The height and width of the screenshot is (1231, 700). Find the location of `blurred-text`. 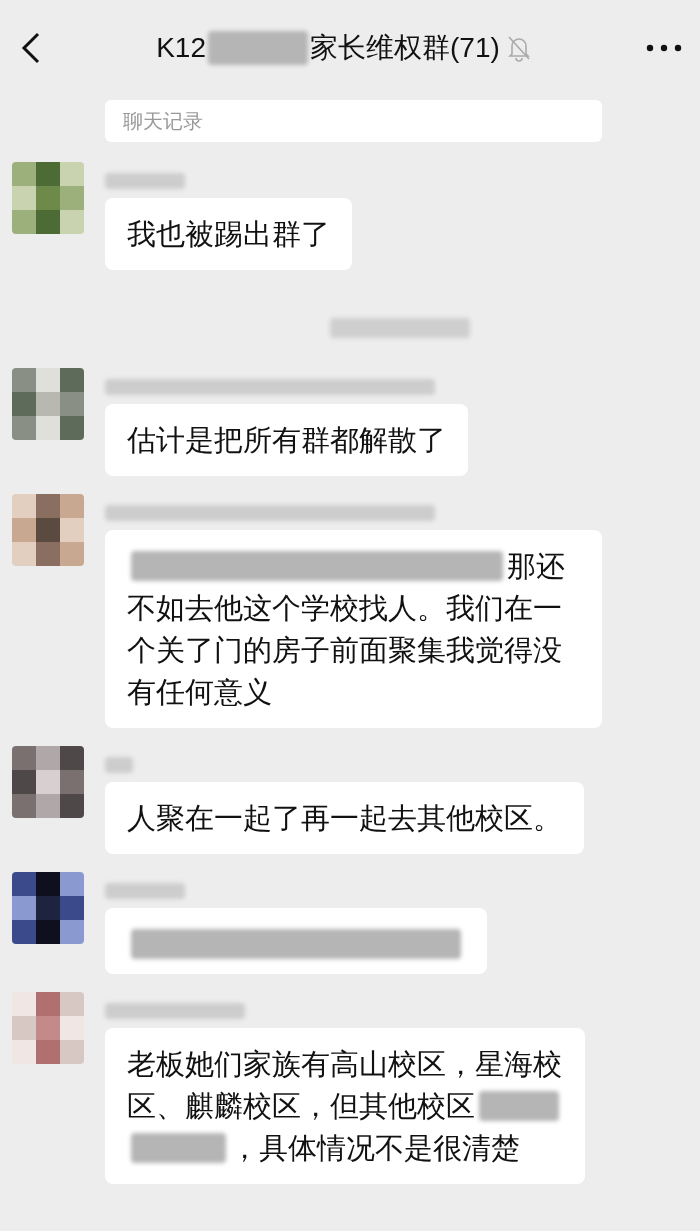

blurred-text is located at coordinates (119, 764).